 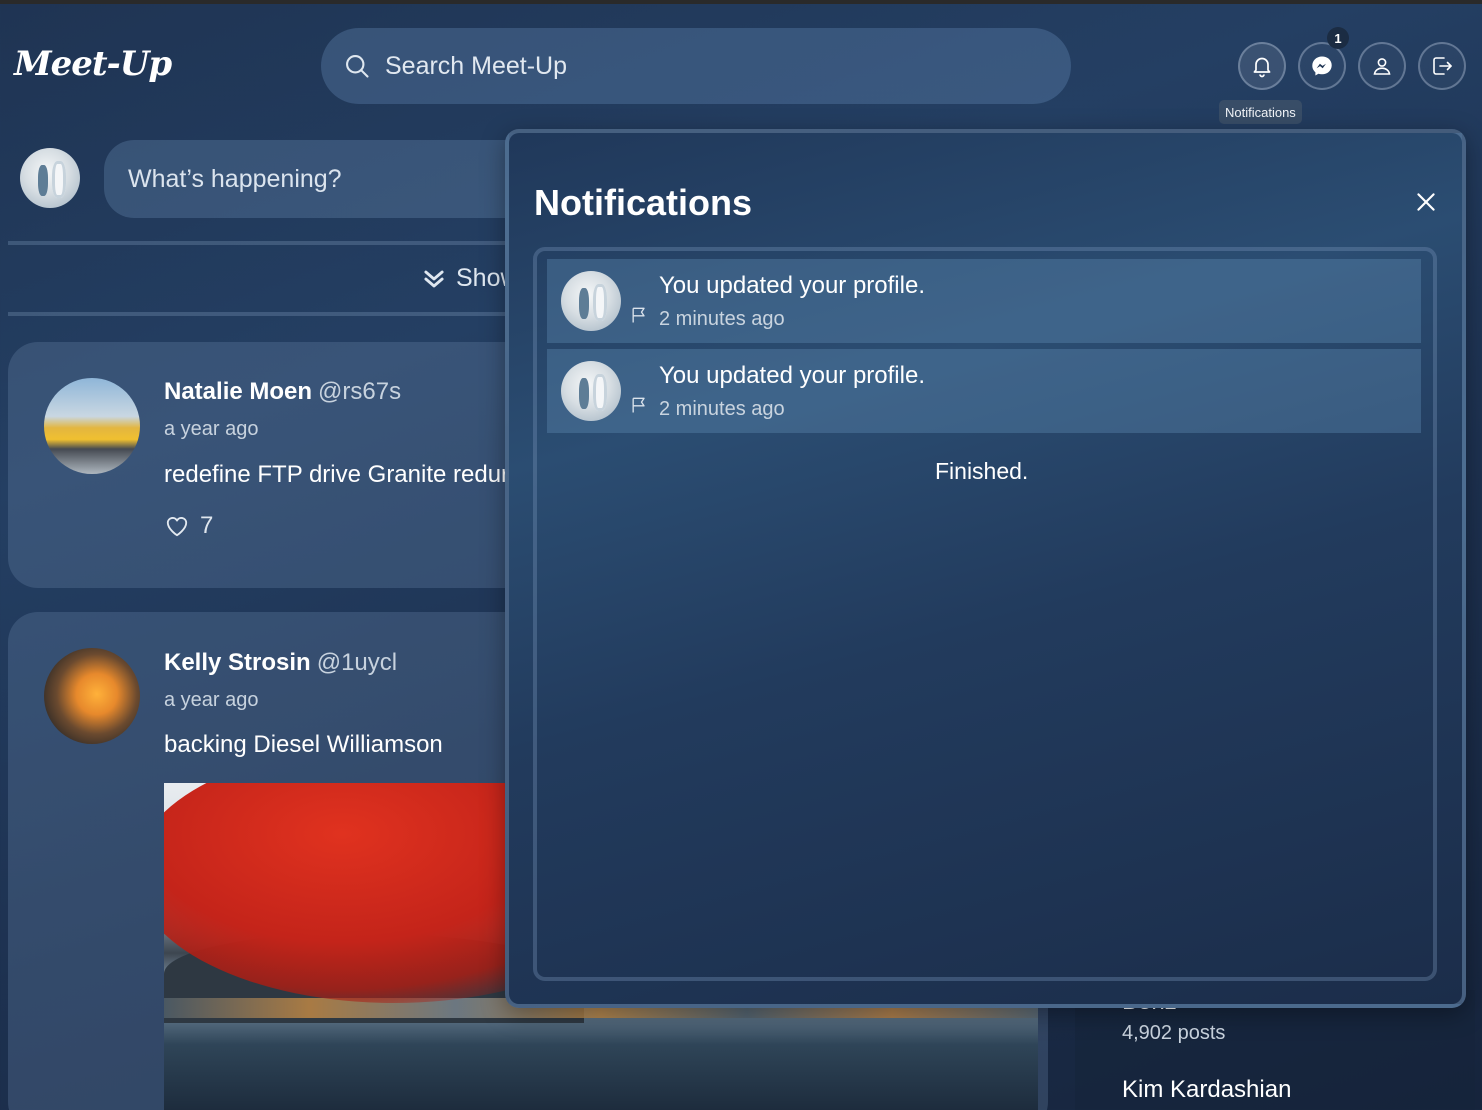 I want to click on notifications-button, so click(x=1262, y=66).